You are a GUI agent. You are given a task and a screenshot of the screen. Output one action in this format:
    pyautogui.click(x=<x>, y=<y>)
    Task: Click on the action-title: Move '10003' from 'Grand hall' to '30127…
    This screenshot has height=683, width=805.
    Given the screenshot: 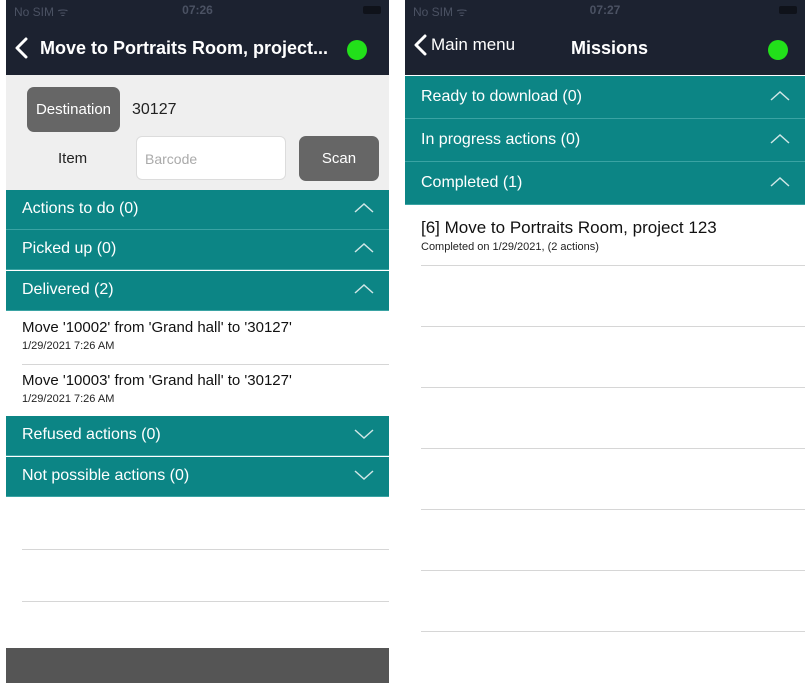 What is the action you would take?
    pyautogui.click(x=157, y=380)
    